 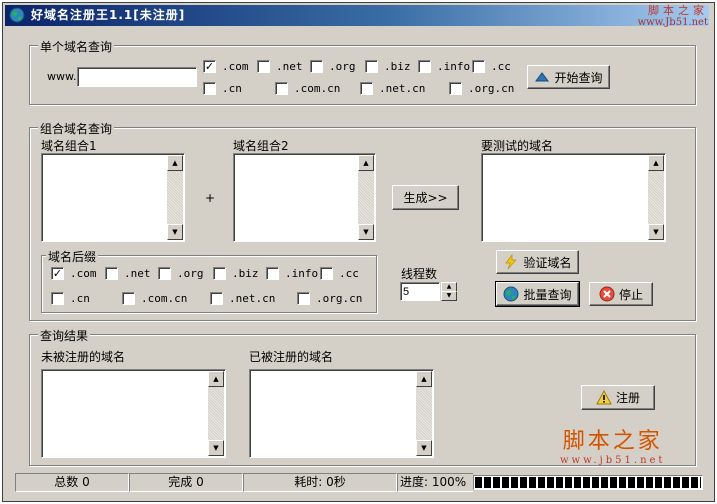 I want to click on single-suffix-org-cn: .org.cn, so click(x=481, y=88).